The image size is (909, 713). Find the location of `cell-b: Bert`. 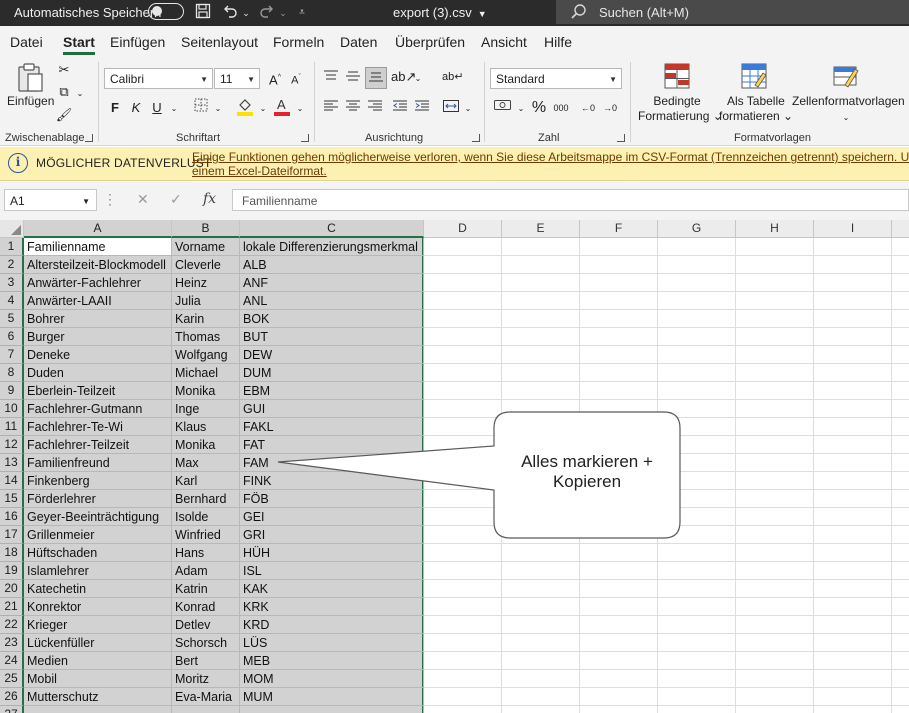

cell-b: Bert is located at coordinates (206, 661).